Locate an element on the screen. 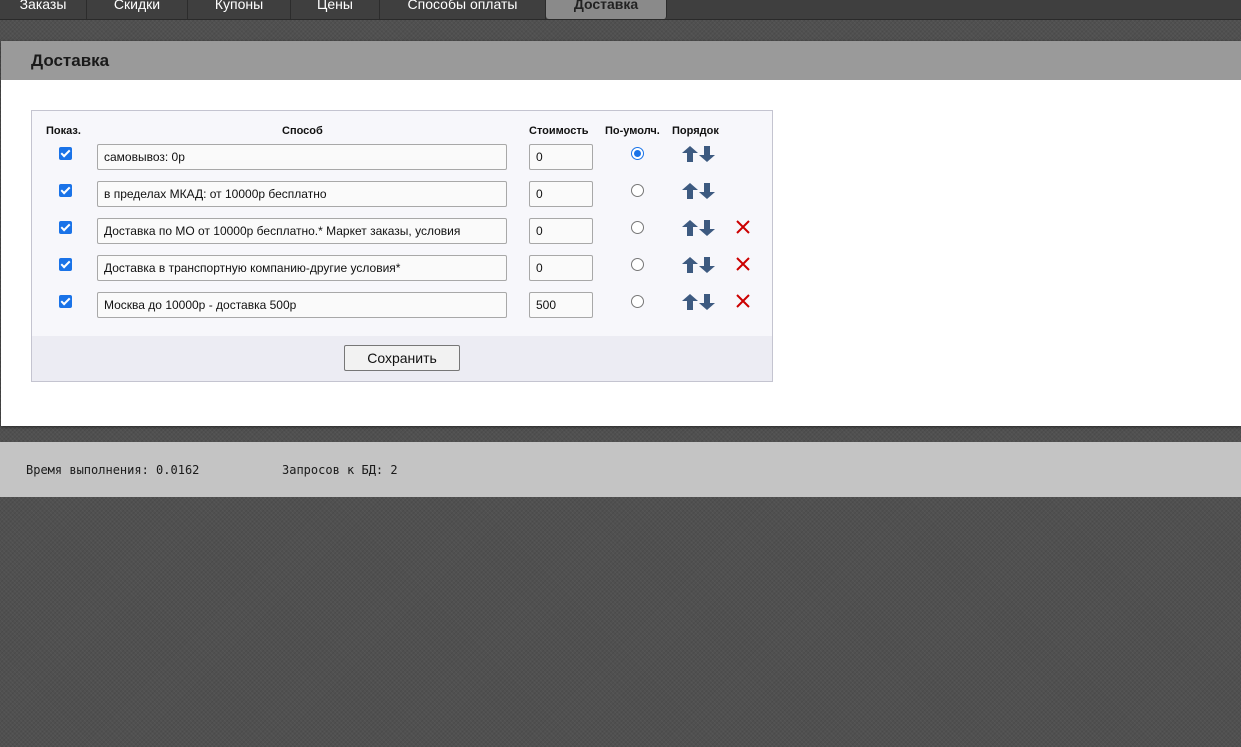 Image resolution: width=1241 pixels, height=747 pixels. table-footer: Сохранить is located at coordinates (402, 358).